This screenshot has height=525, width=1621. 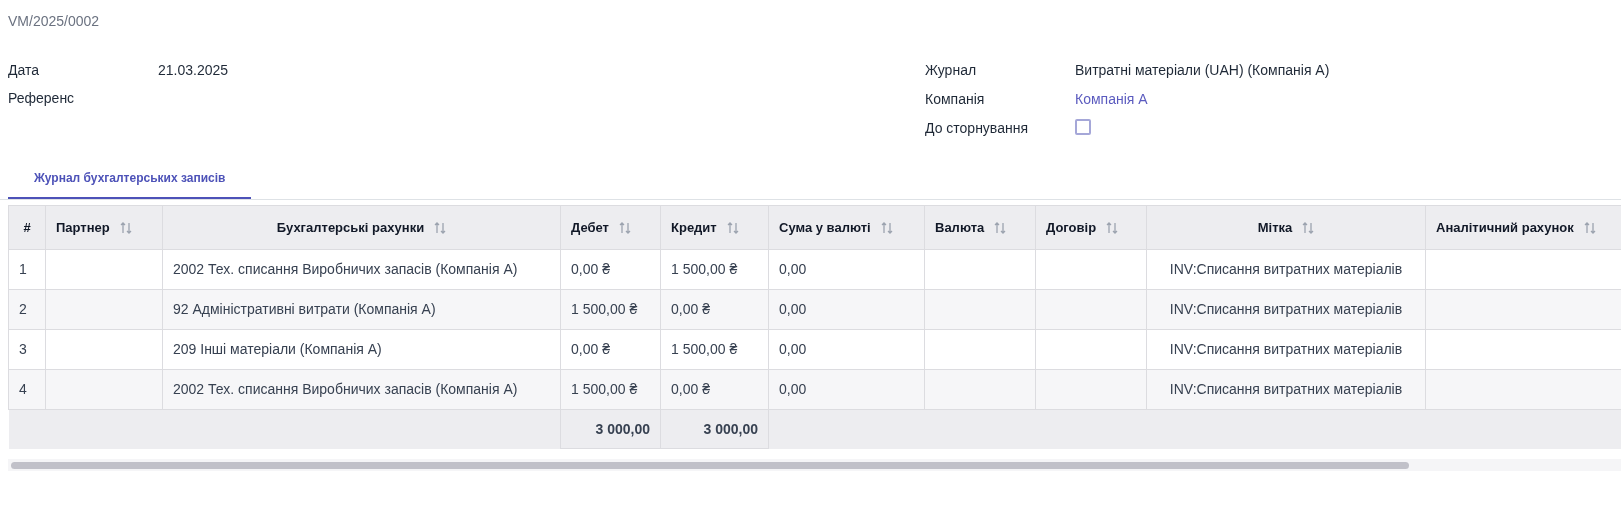 What do you see at coordinates (27, 389) in the screenshot?
I see `table-cell: 4` at bounding box center [27, 389].